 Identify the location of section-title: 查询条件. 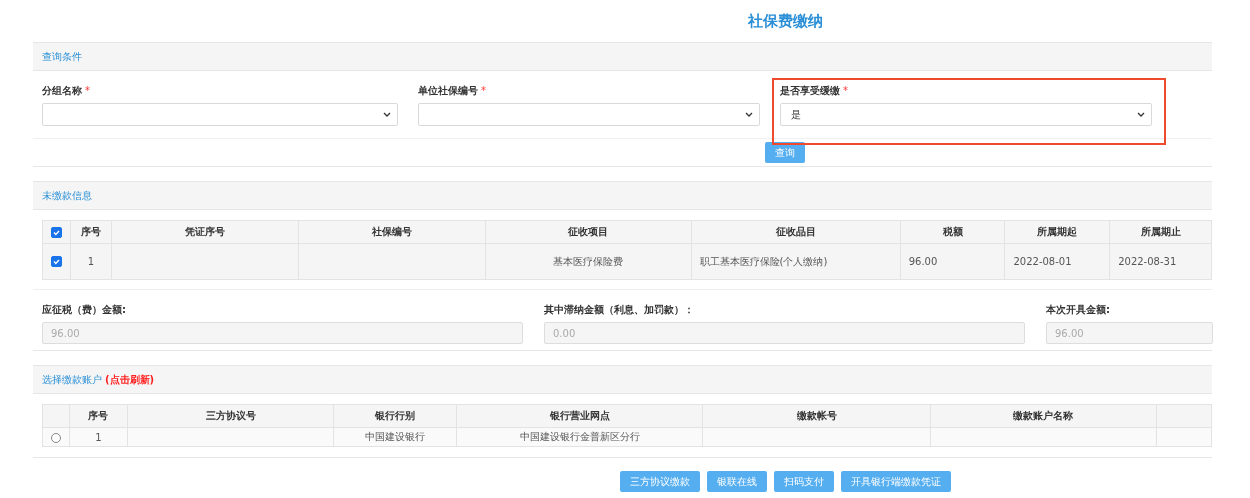
(62, 56).